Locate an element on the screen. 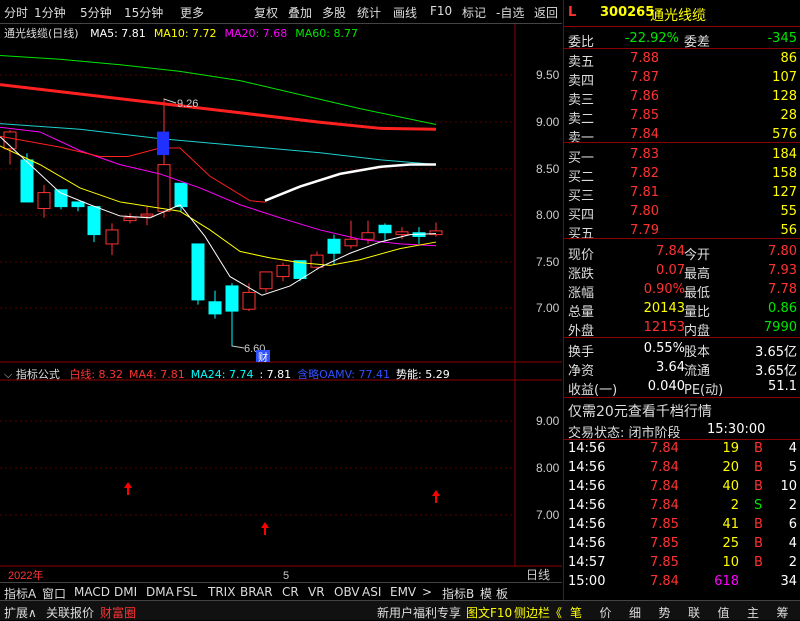 This screenshot has width=800, height=621. side-panel-tab: 联 is located at coordinates (694, 612).